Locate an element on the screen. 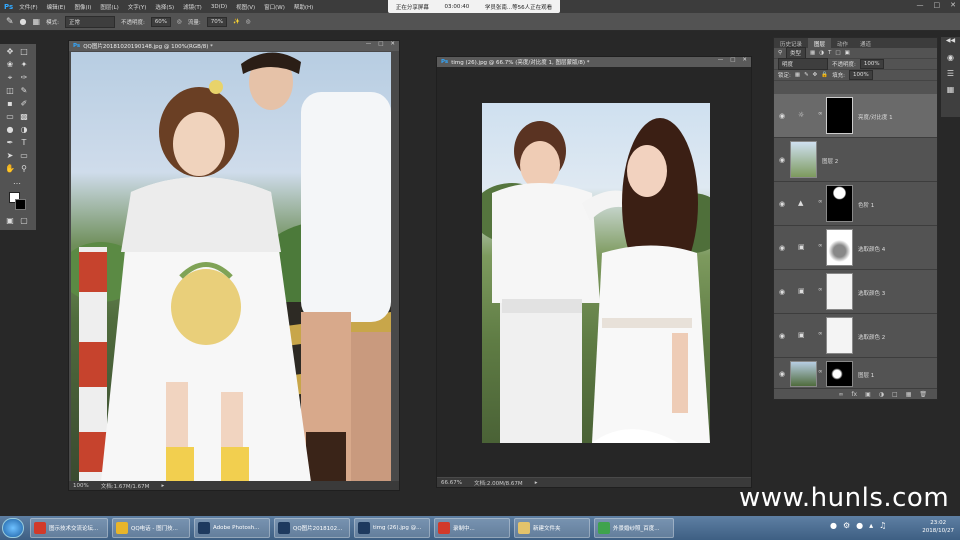 The width and height of the screenshot is (960, 540). blend-mode-select: 明度 is located at coordinates (803, 64).